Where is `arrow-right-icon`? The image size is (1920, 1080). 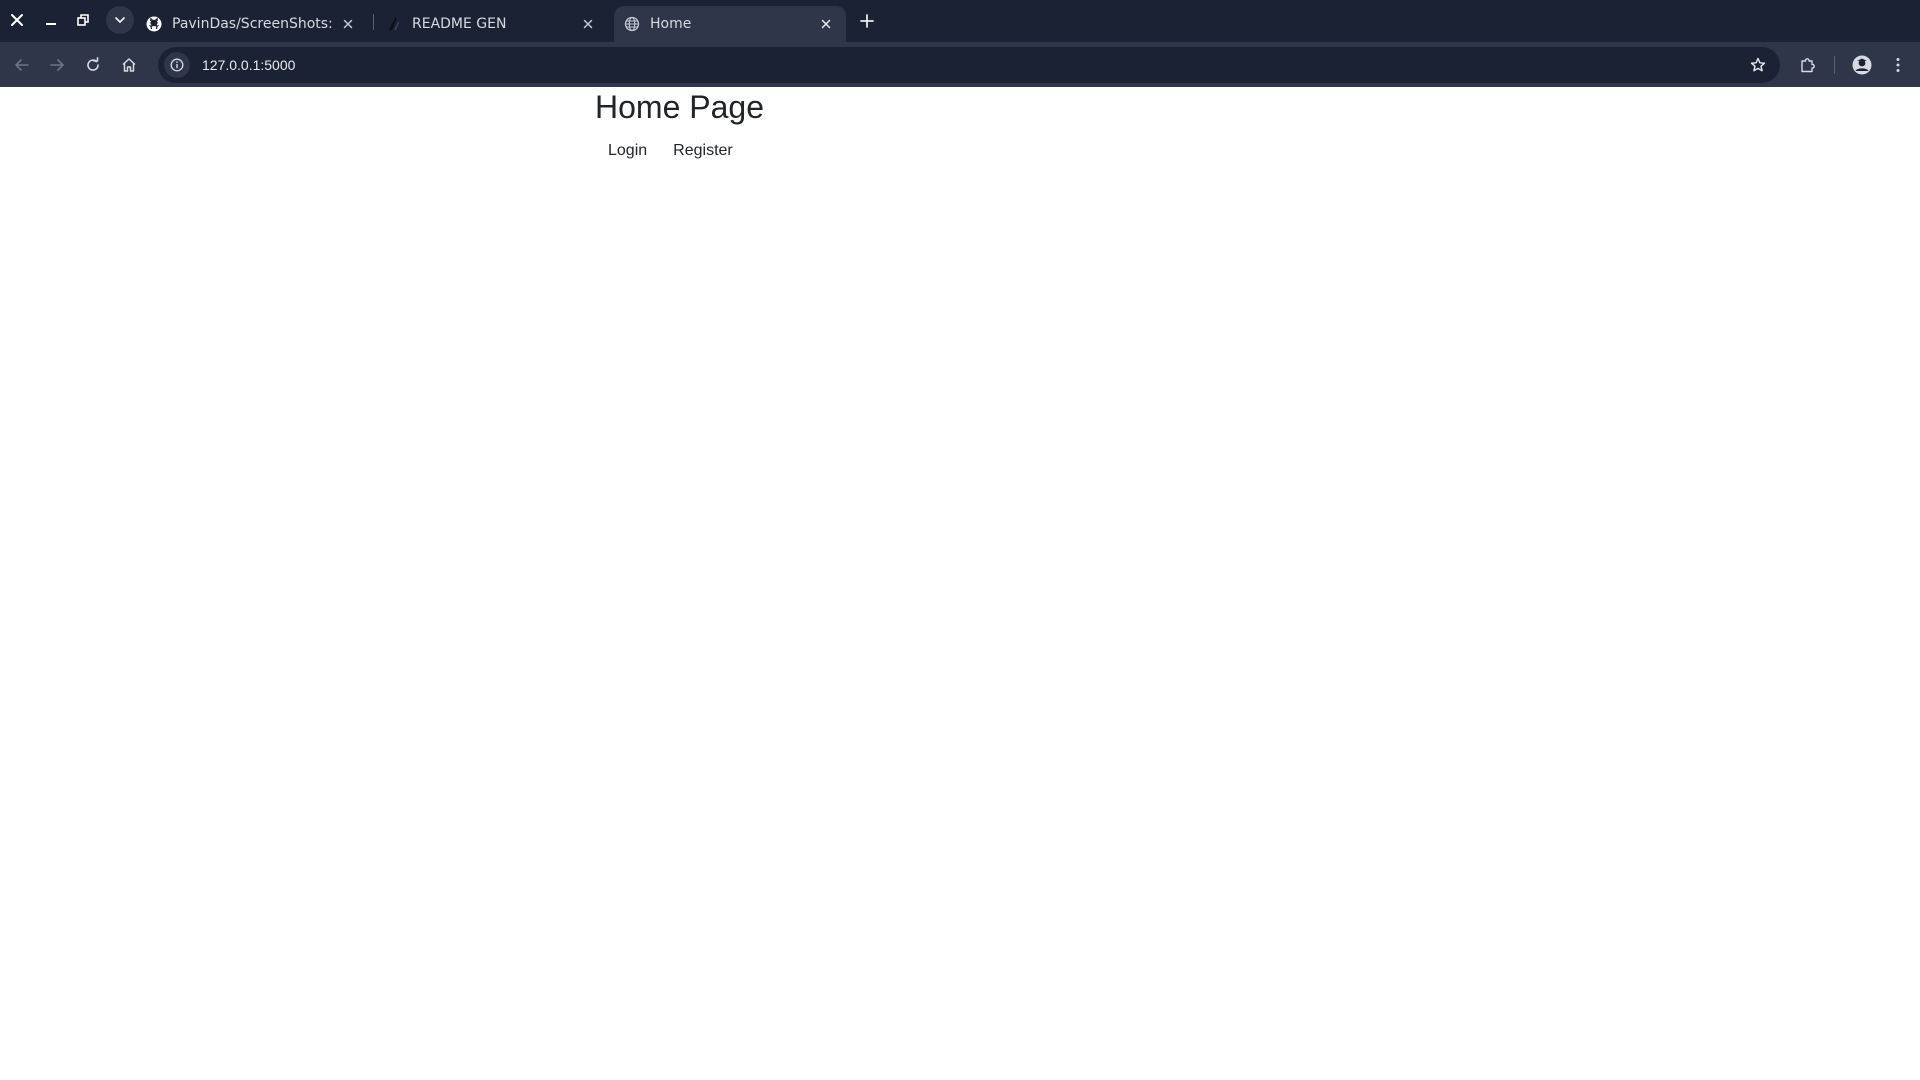 arrow-right-icon is located at coordinates (57, 65).